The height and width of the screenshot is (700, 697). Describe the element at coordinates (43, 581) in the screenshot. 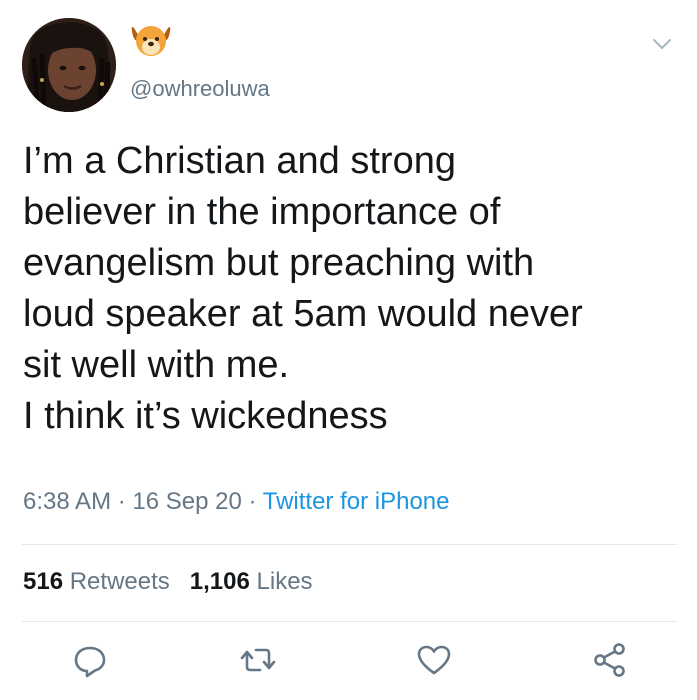

I see `retweets-count: 516` at that location.